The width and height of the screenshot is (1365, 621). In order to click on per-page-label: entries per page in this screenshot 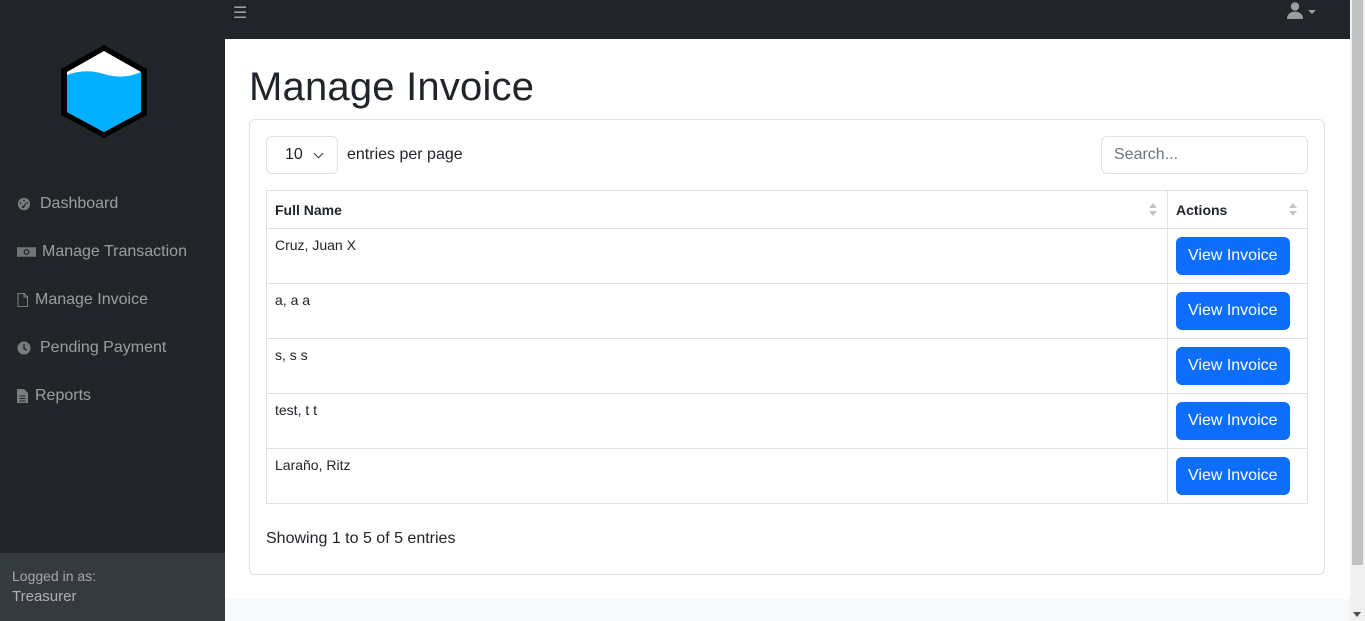, I will do `click(405, 154)`.